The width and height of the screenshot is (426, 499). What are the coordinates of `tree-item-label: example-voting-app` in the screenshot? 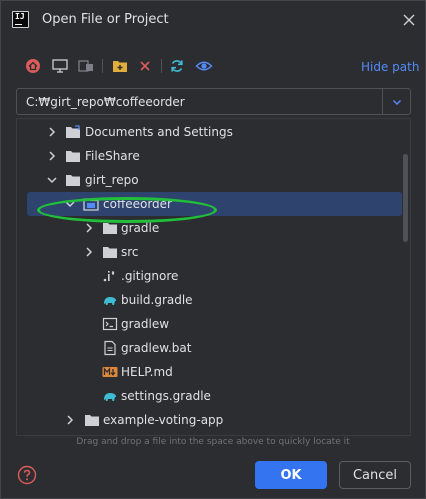 It's located at (163, 420).